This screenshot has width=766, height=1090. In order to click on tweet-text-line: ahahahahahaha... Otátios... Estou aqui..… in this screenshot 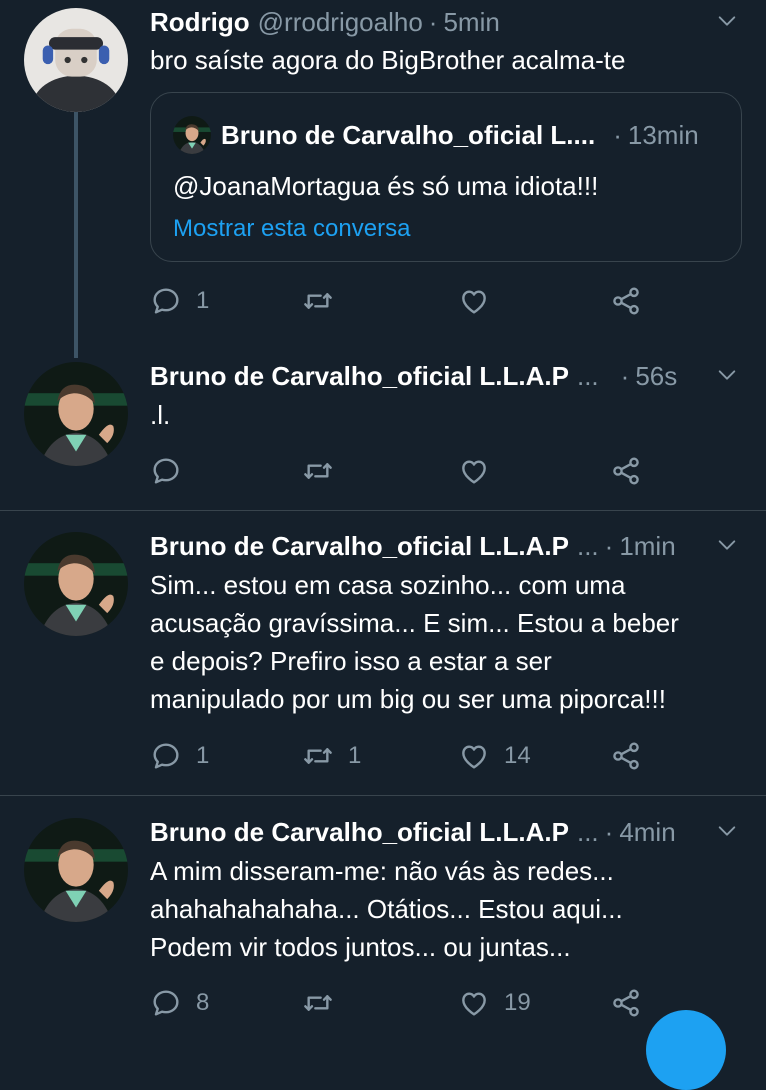, I will do `click(386, 909)`.